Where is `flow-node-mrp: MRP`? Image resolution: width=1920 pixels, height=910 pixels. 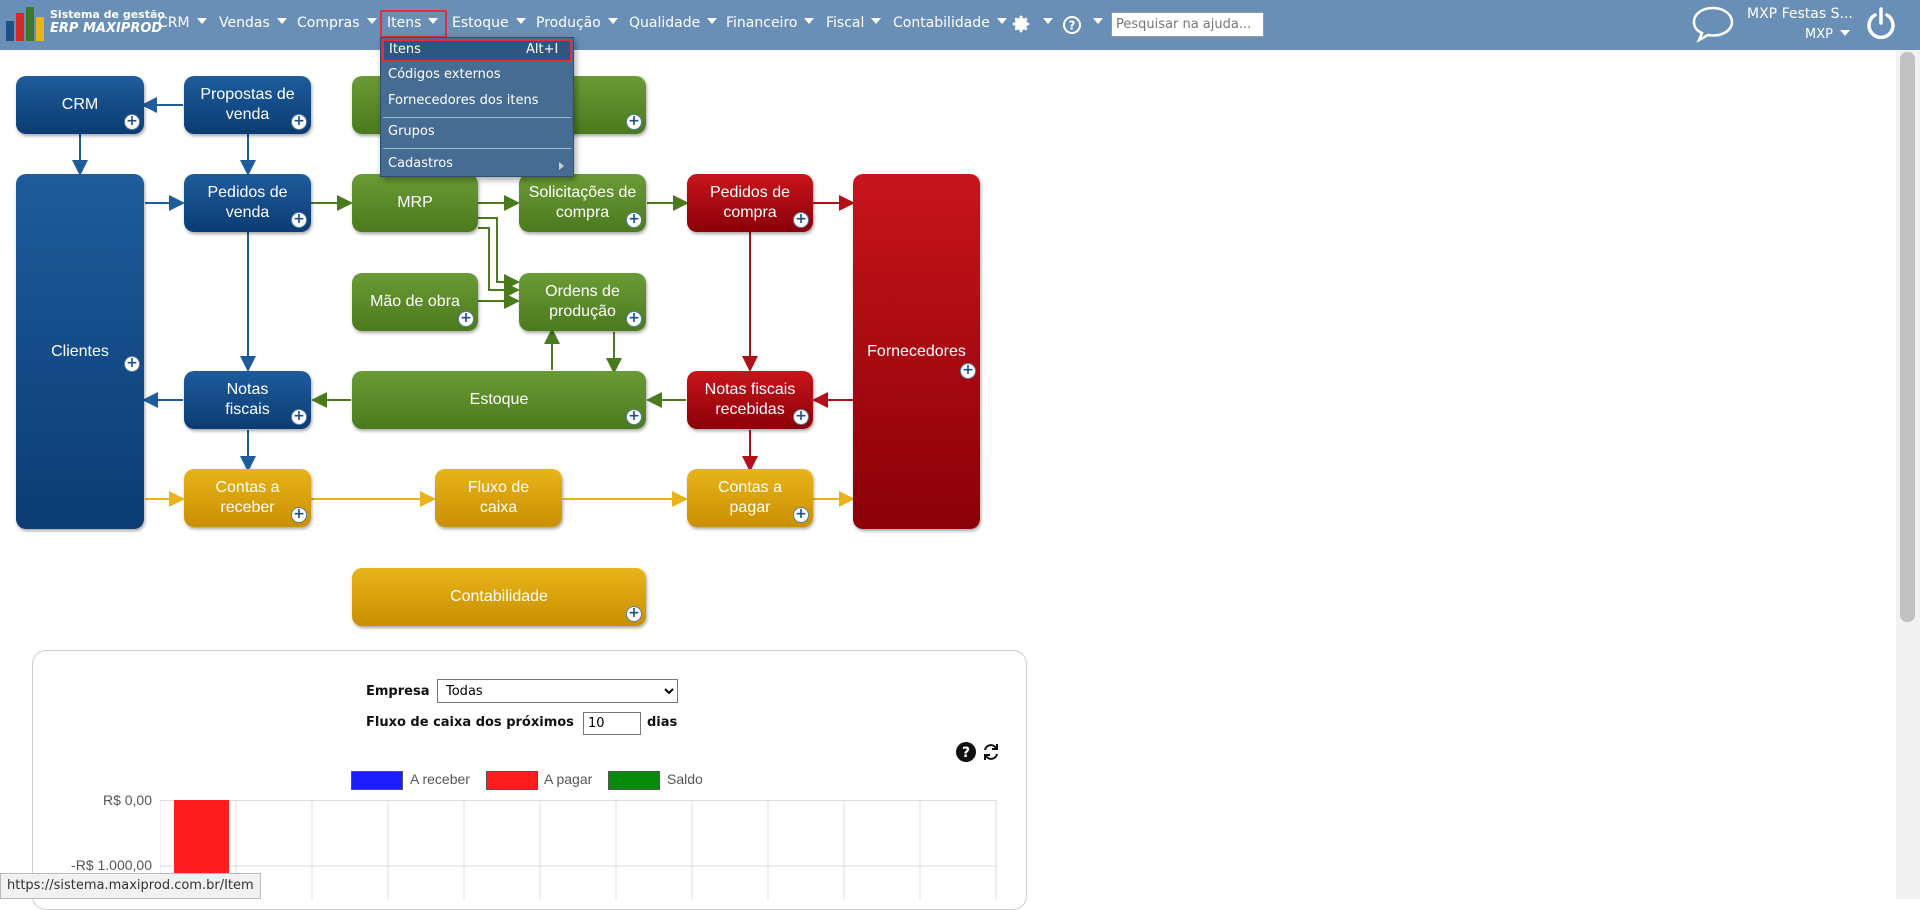 flow-node-mrp: MRP is located at coordinates (415, 203).